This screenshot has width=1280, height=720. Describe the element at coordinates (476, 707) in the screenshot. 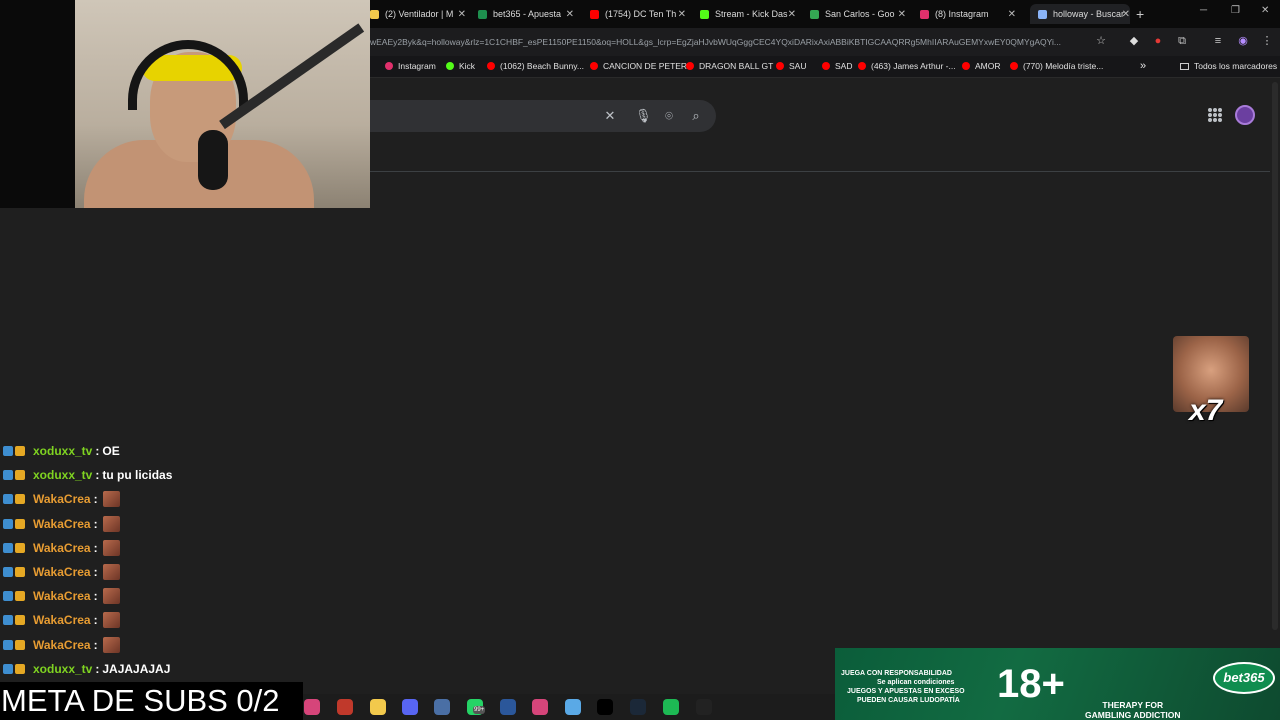

I see `whatsapp-icon: 99+` at that location.